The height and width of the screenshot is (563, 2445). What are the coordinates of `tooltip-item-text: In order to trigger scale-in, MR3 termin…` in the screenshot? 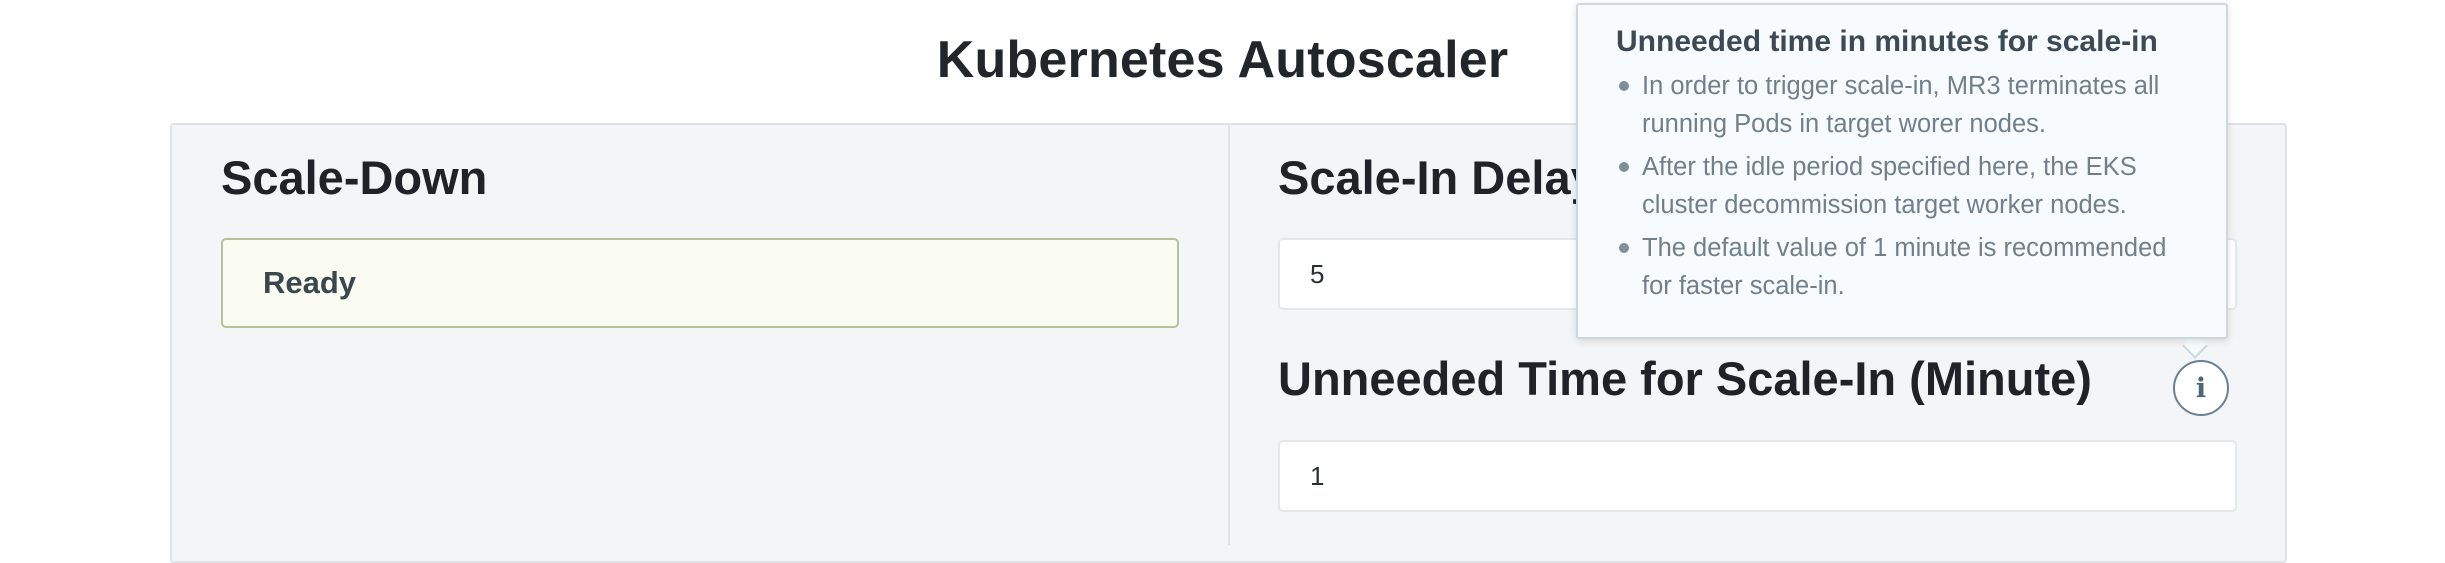 It's located at (1901, 105).